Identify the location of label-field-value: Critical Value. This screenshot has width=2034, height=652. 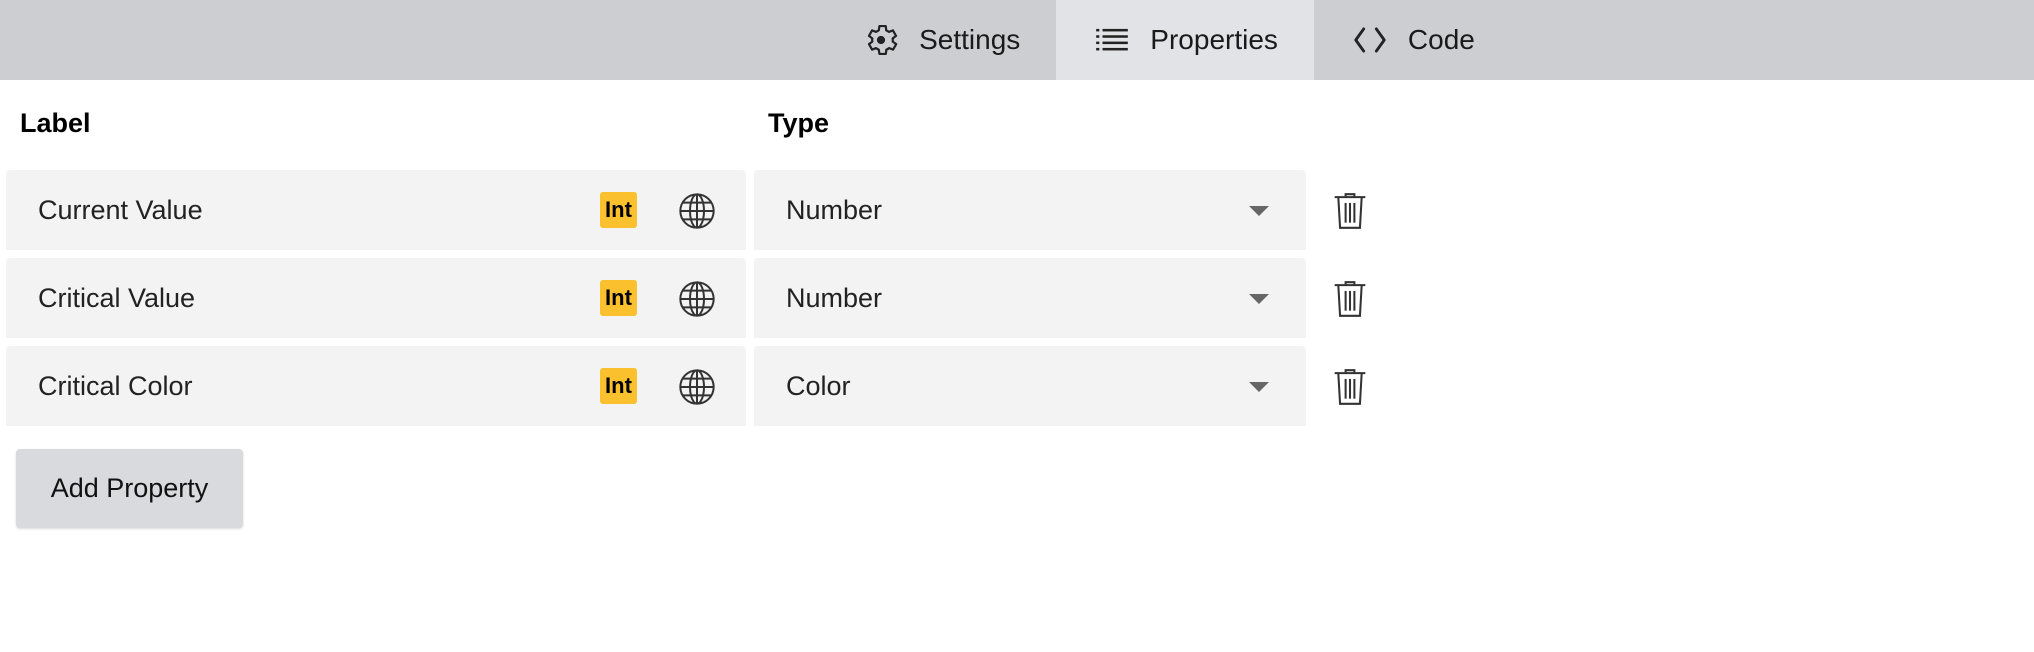
(117, 298).